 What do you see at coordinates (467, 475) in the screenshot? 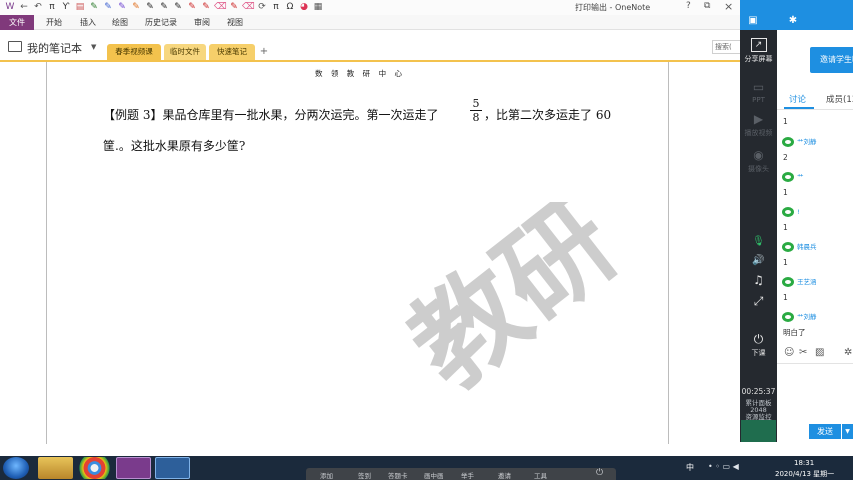
I see `float-raise-hand: 举手` at bounding box center [467, 475].